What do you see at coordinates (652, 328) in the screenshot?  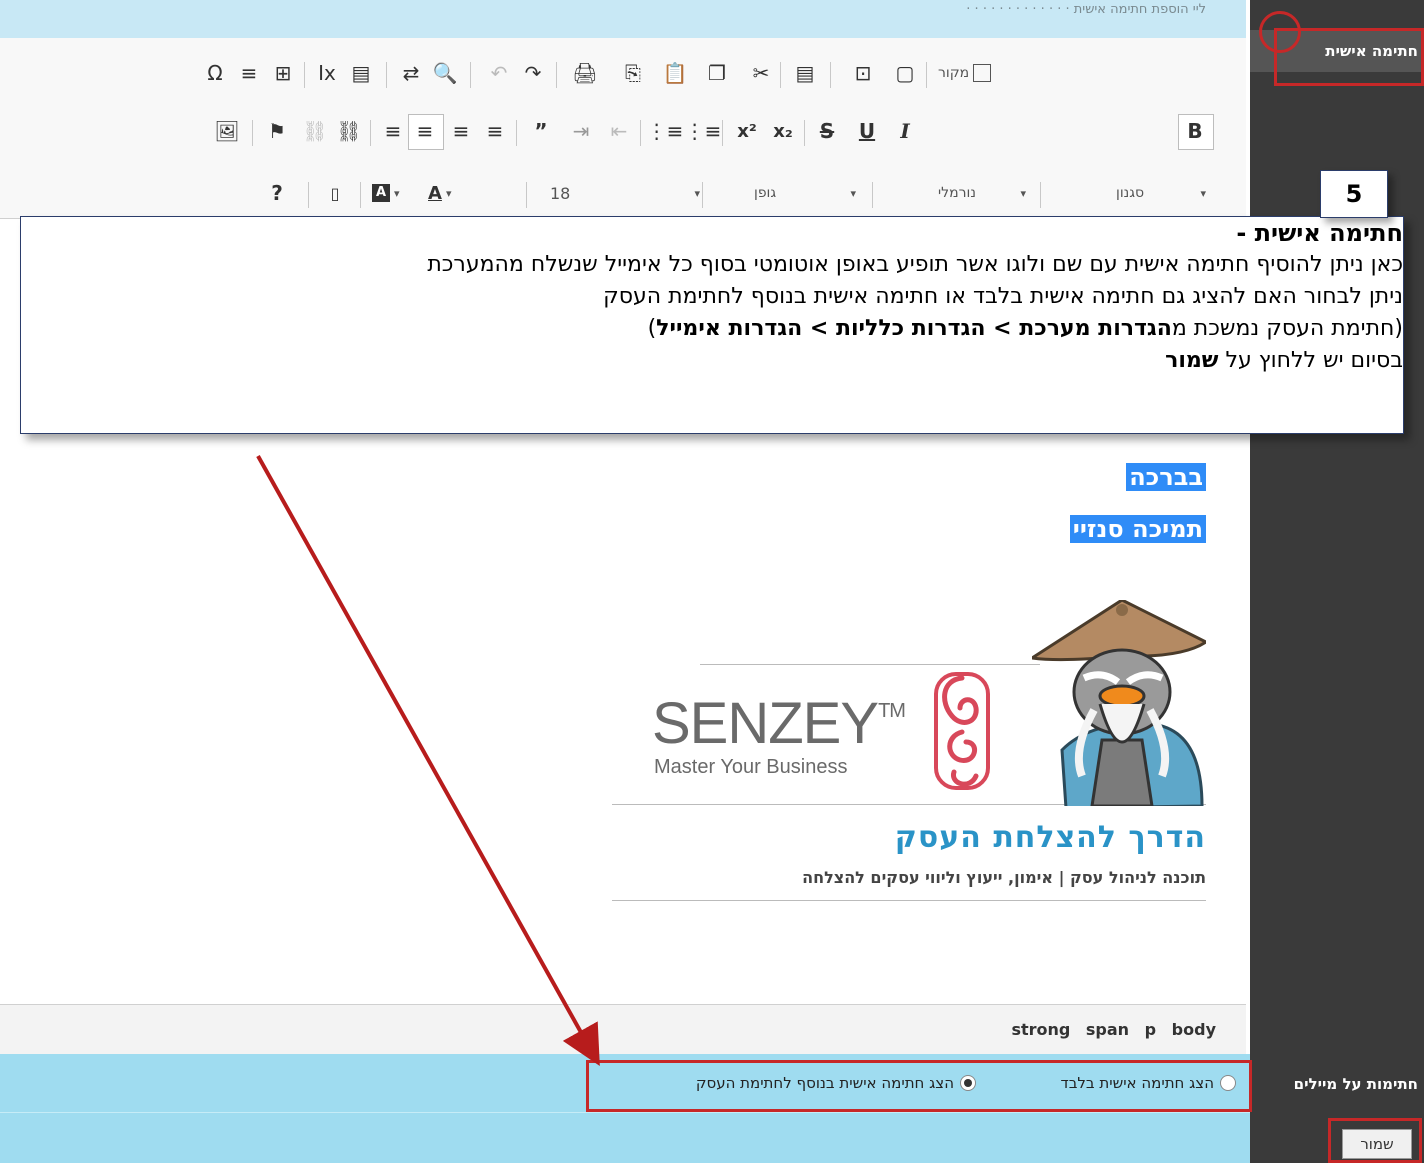 I see `callout-line-3-suffix: )` at bounding box center [652, 328].